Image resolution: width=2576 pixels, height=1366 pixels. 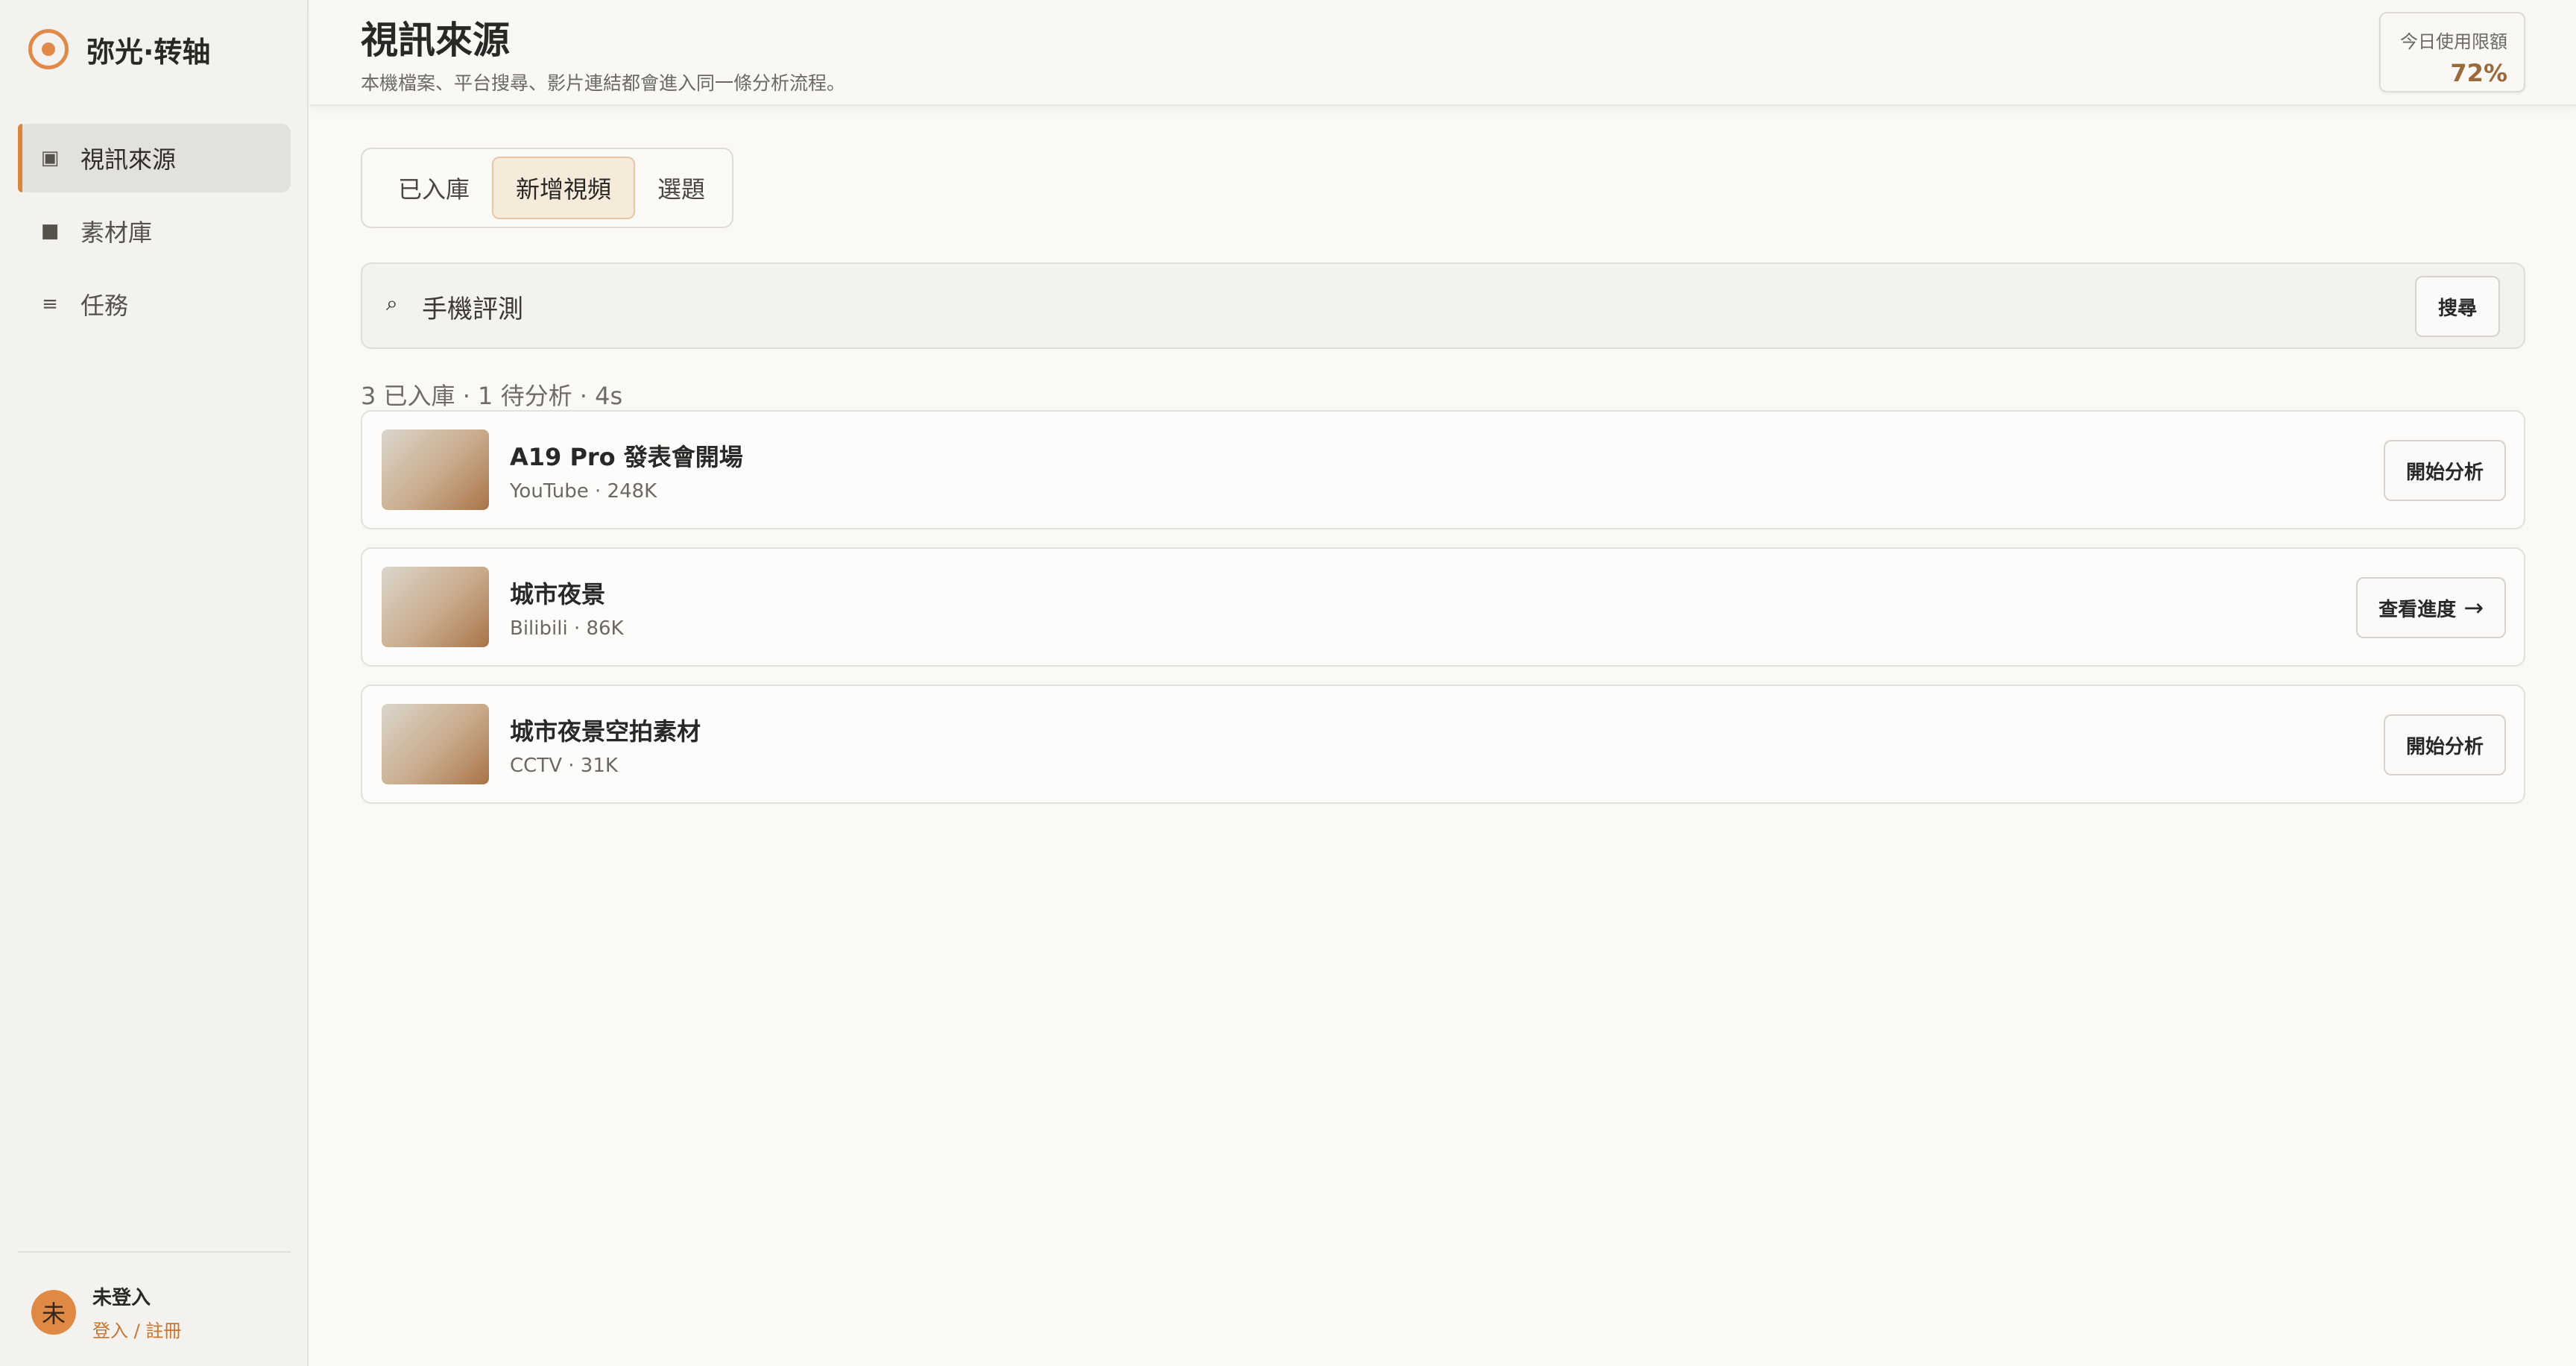 What do you see at coordinates (567, 628) in the screenshot?
I see `video-meta: Bilibili · 86K` at bounding box center [567, 628].